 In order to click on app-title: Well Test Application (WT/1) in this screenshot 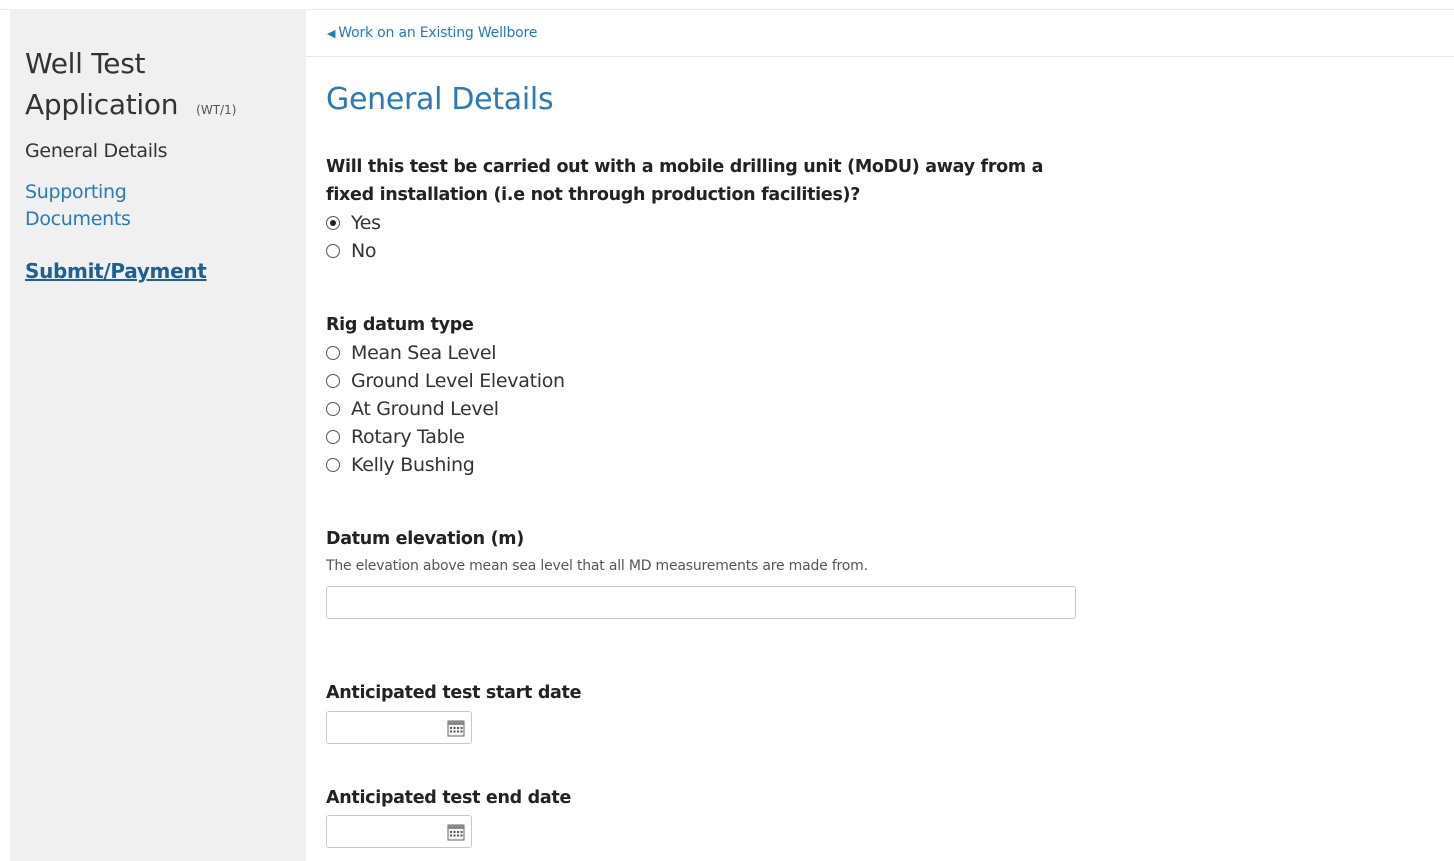, I will do `click(160, 87)`.